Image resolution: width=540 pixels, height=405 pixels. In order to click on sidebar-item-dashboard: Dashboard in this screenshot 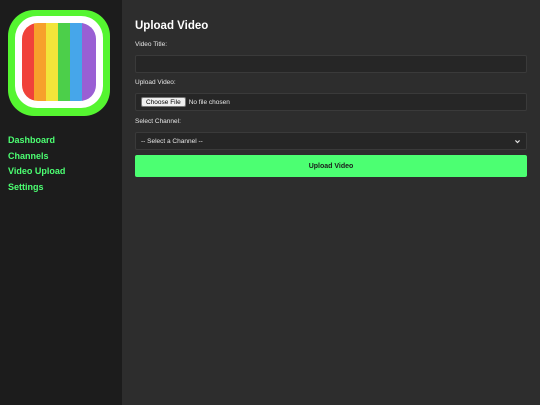, I will do `click(36, 139)`.